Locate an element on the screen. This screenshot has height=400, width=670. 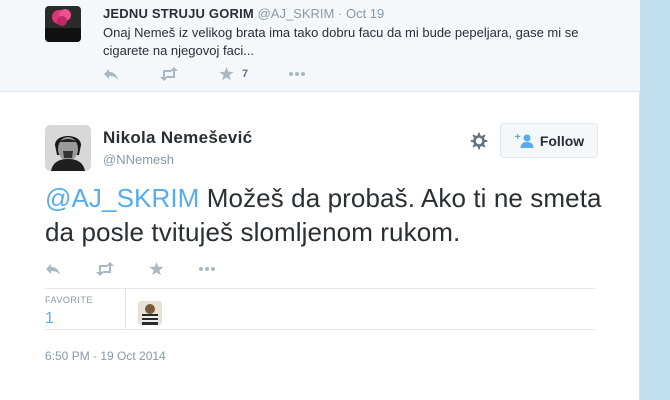
parent-author-name: JEDNU STRUJU GORIM is located at coordinates (178, 13).